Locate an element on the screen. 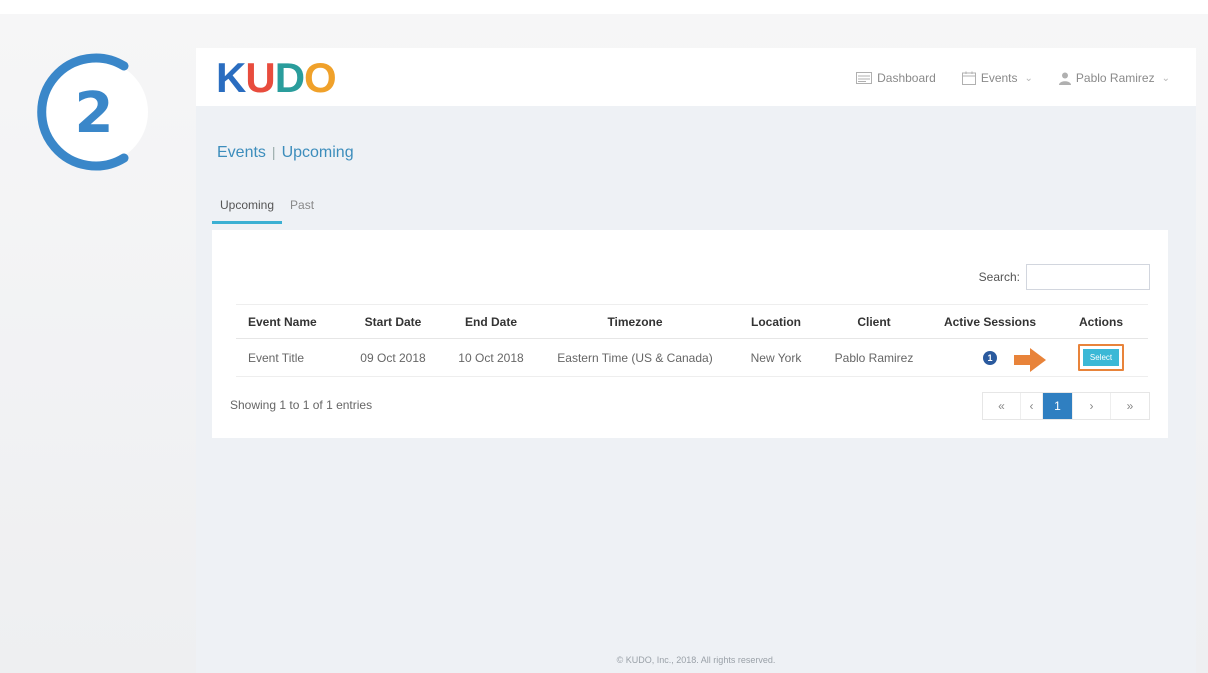  search-input is located at coordinates (1088, 277).